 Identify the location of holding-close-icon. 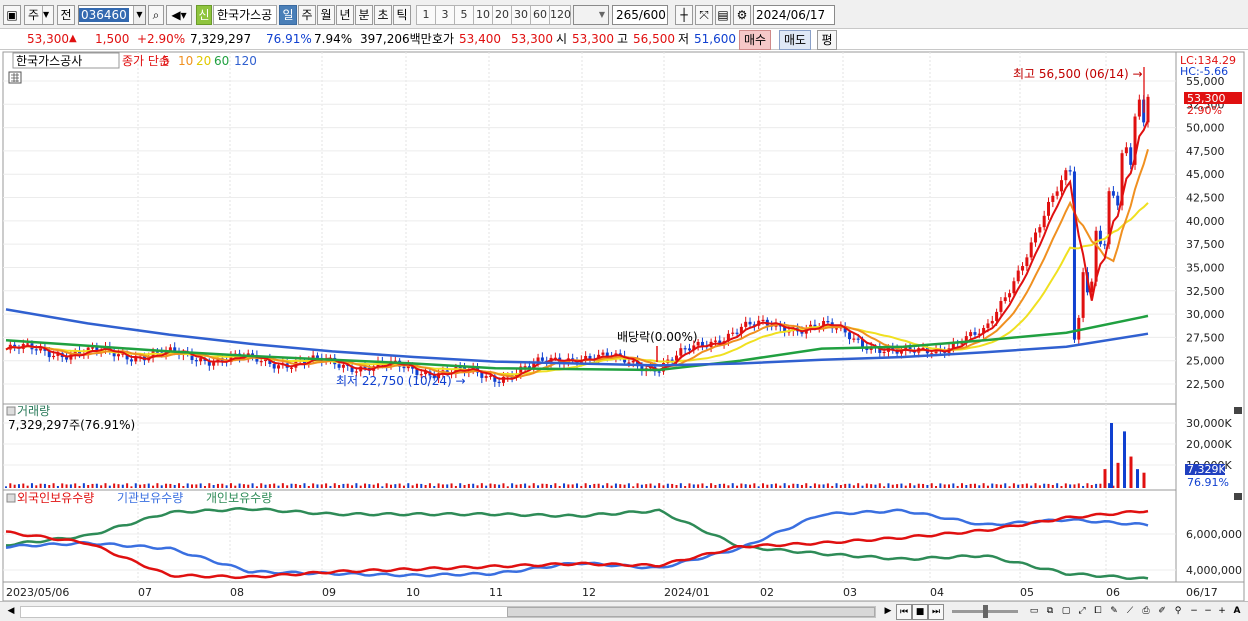
(1238, 496).